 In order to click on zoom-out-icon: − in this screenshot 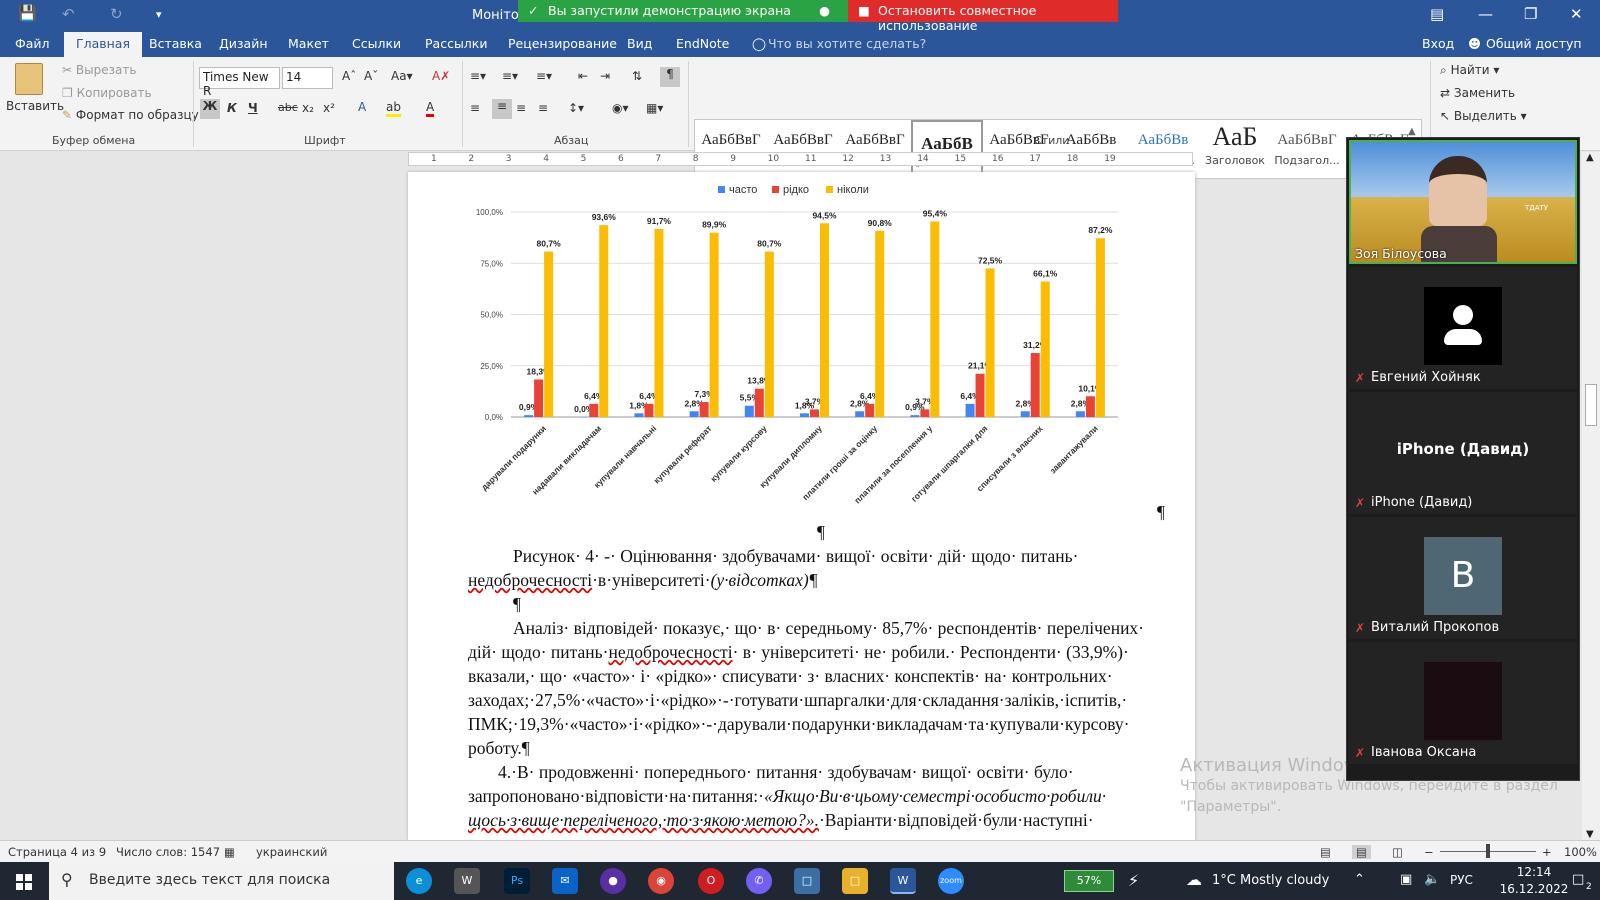, I will do `click(1429, 852)`.